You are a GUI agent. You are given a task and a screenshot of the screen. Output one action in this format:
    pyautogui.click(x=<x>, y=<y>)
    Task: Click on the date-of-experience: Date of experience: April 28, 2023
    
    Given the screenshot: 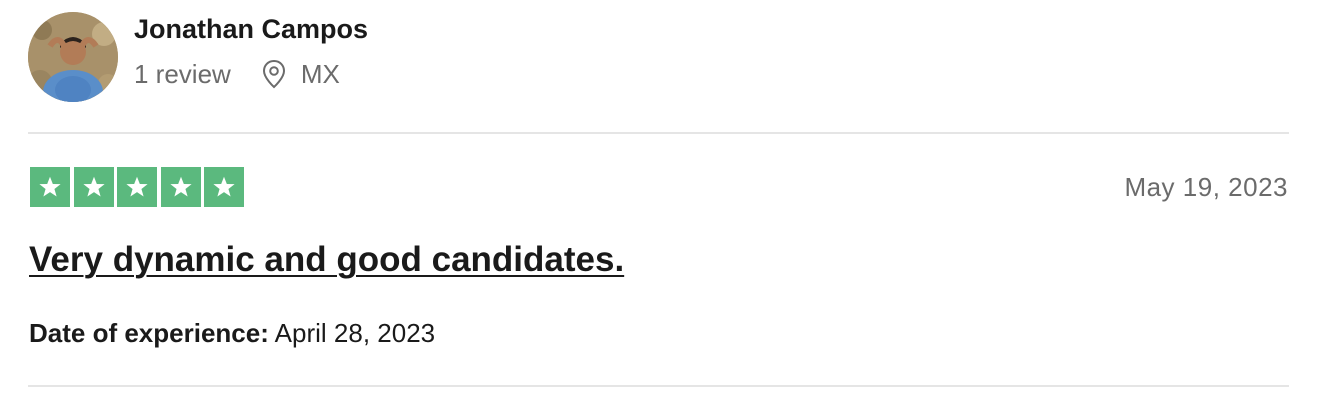 What is the action you would take?
    pyautogui.click(x=232, y=333)
    